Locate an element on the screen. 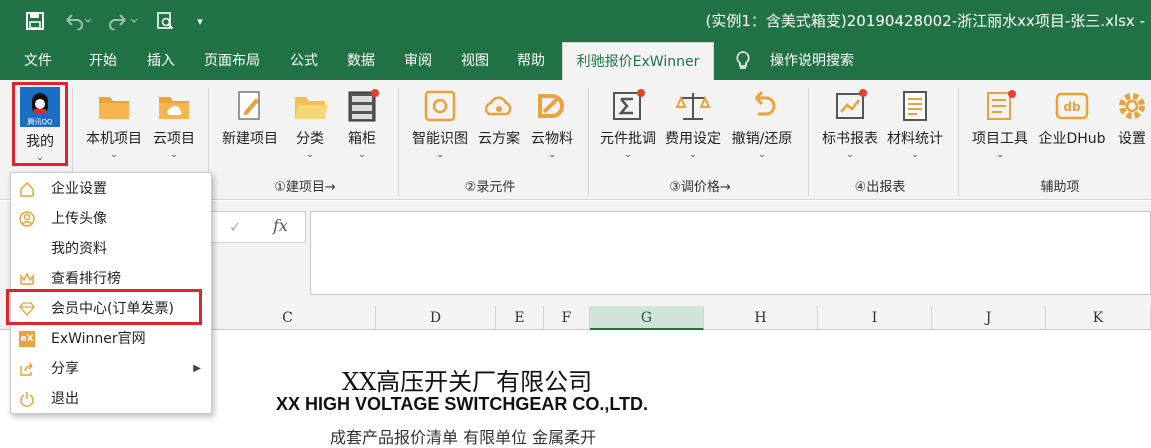  tab-help: 帮助 is located at coordinates (531, 61).